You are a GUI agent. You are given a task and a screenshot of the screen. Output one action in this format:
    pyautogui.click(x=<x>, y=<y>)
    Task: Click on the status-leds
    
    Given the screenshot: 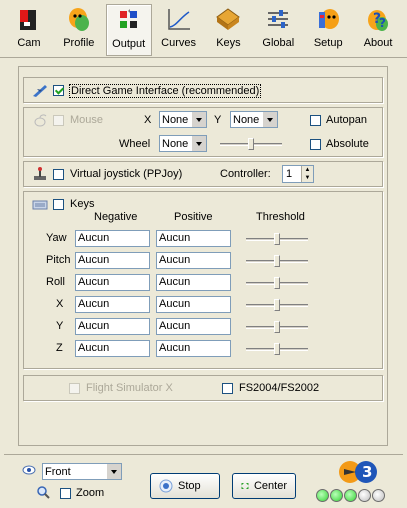 What is the action you would take?
    pyautogui.click(x=351, y=497)
    